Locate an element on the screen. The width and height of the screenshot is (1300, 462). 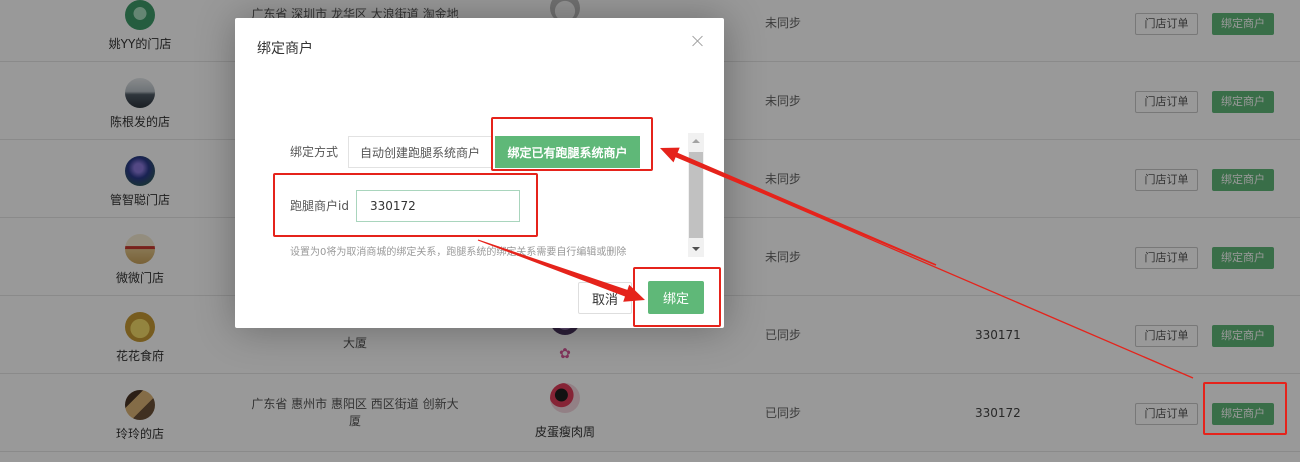
scroll-down-arrow-icon is located at coordinates (696, 248).